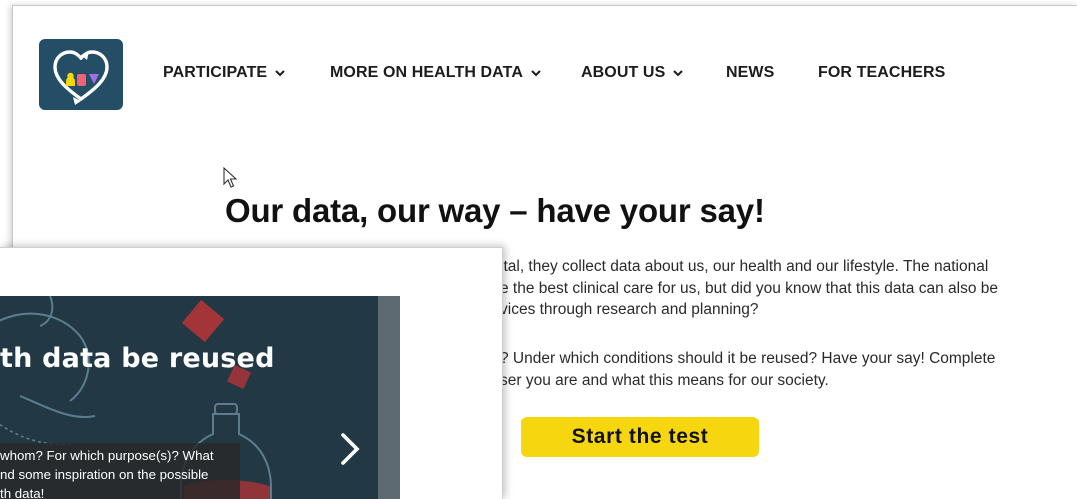  I want to click on heart-recycle-logo-icon, so click(81, 77).